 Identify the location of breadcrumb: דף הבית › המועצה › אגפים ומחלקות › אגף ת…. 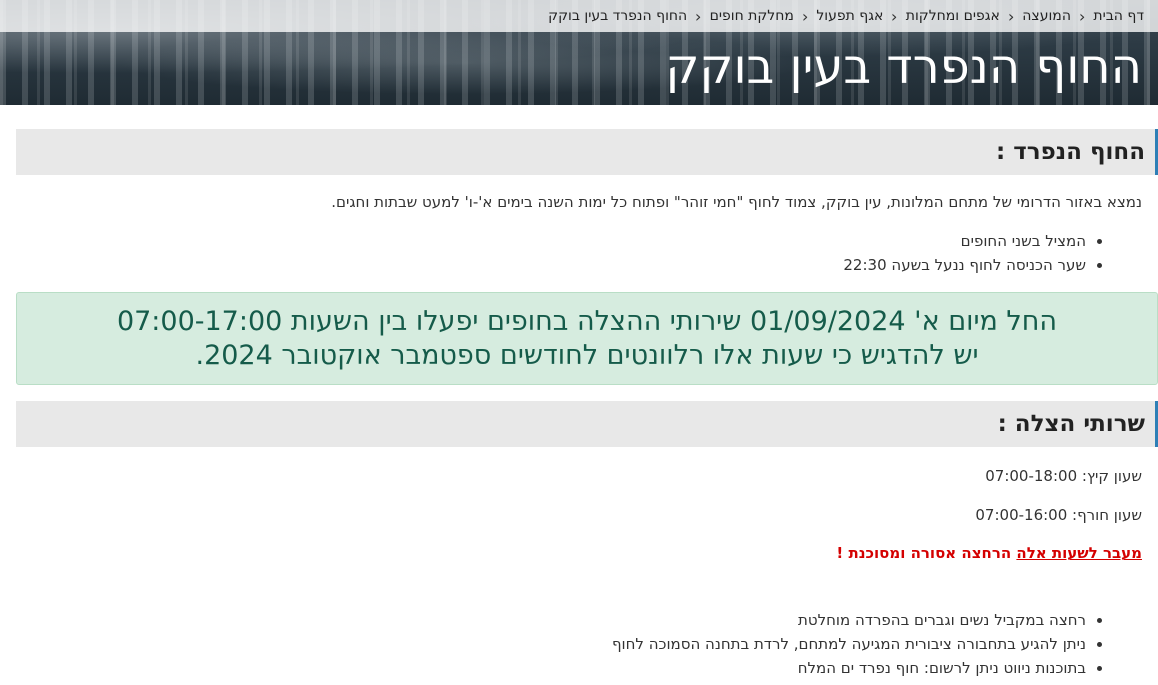
(579, 16).